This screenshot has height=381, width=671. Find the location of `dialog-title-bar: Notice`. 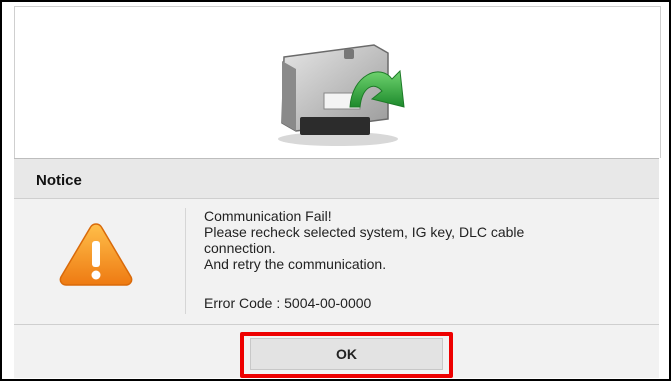

dialog-title-bar: Notice is located at coordinates (336, 178).